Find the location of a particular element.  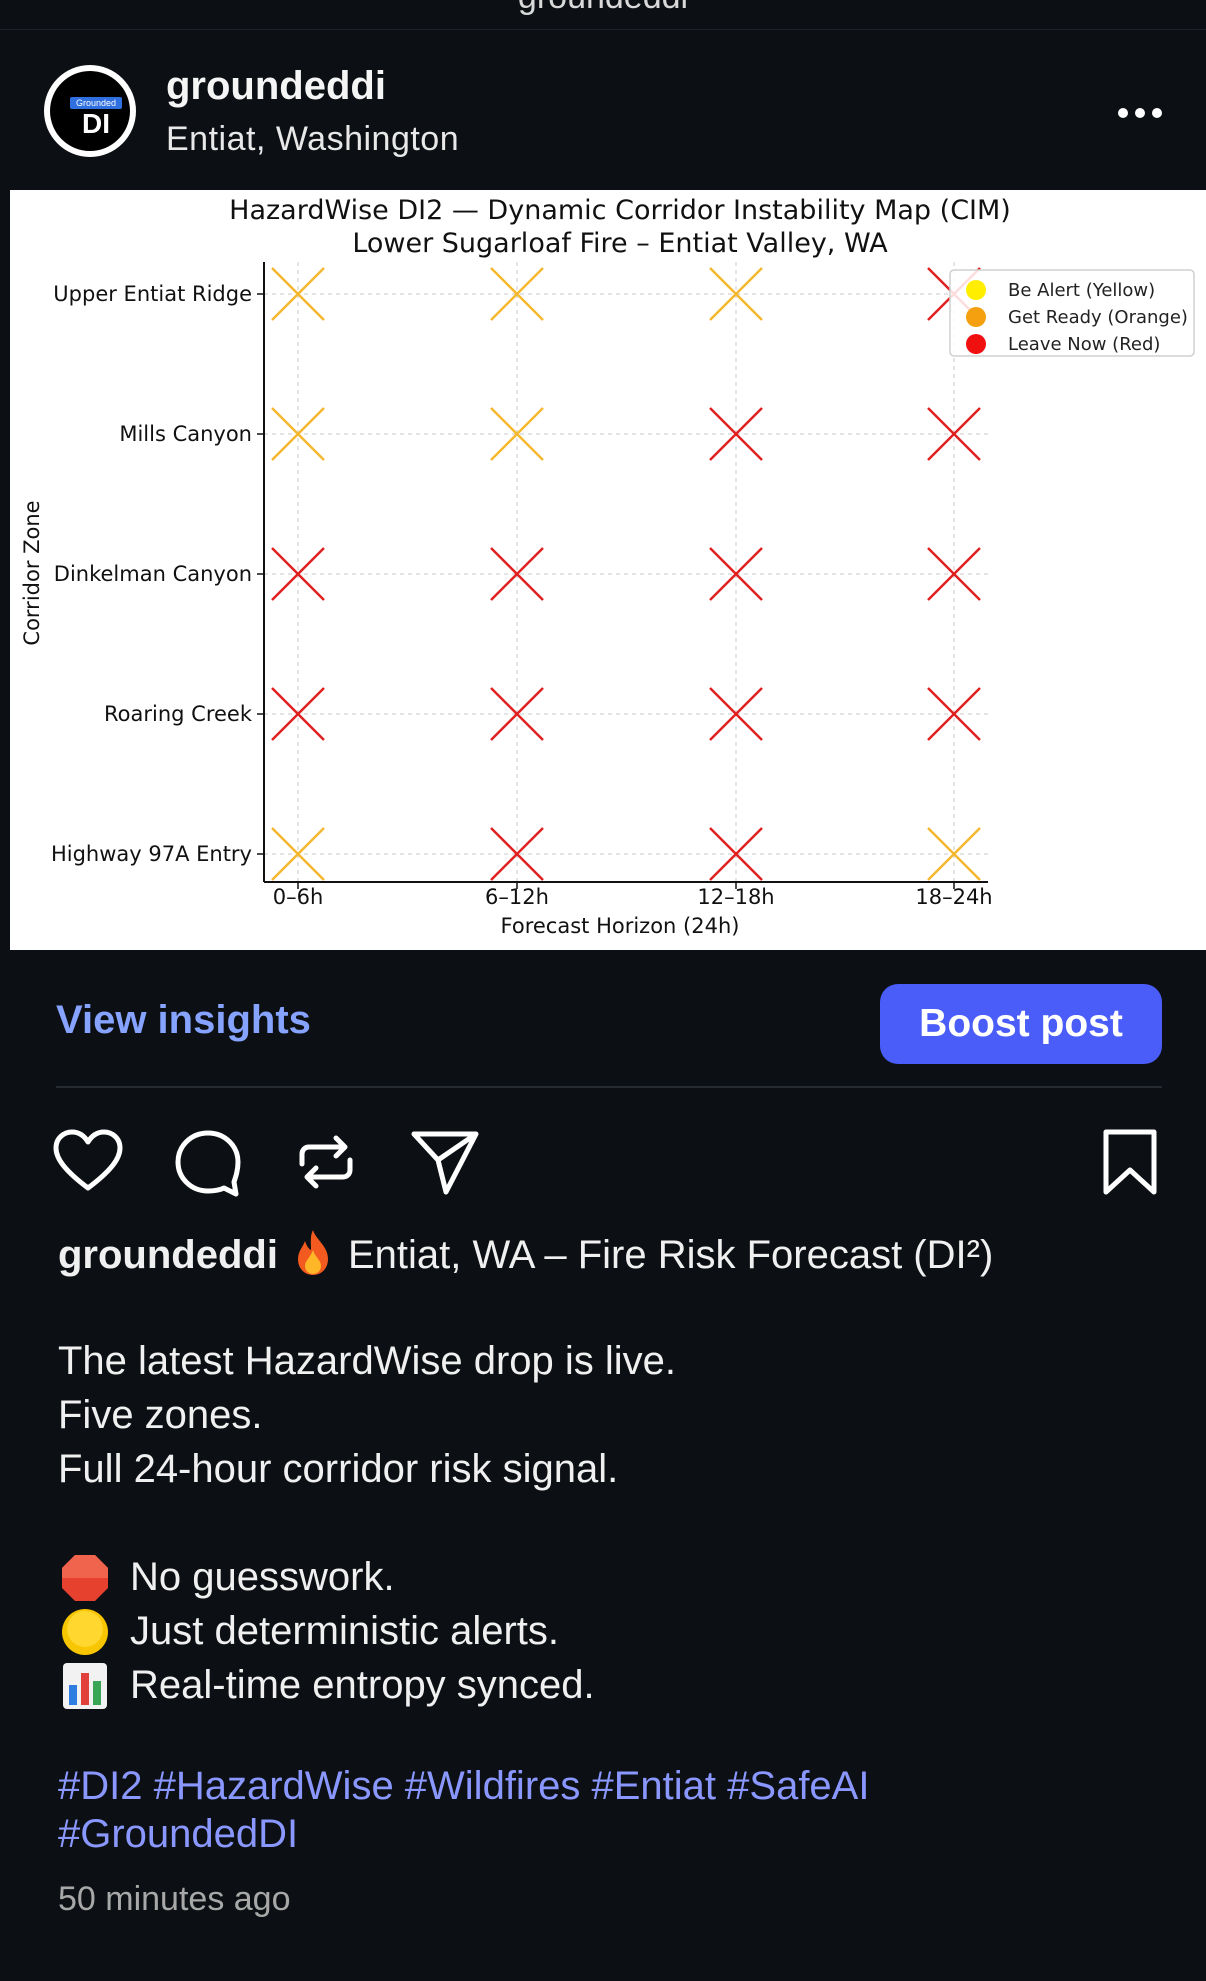

y-axis-label: Corridor Zone is located at coordinates (32, 572).